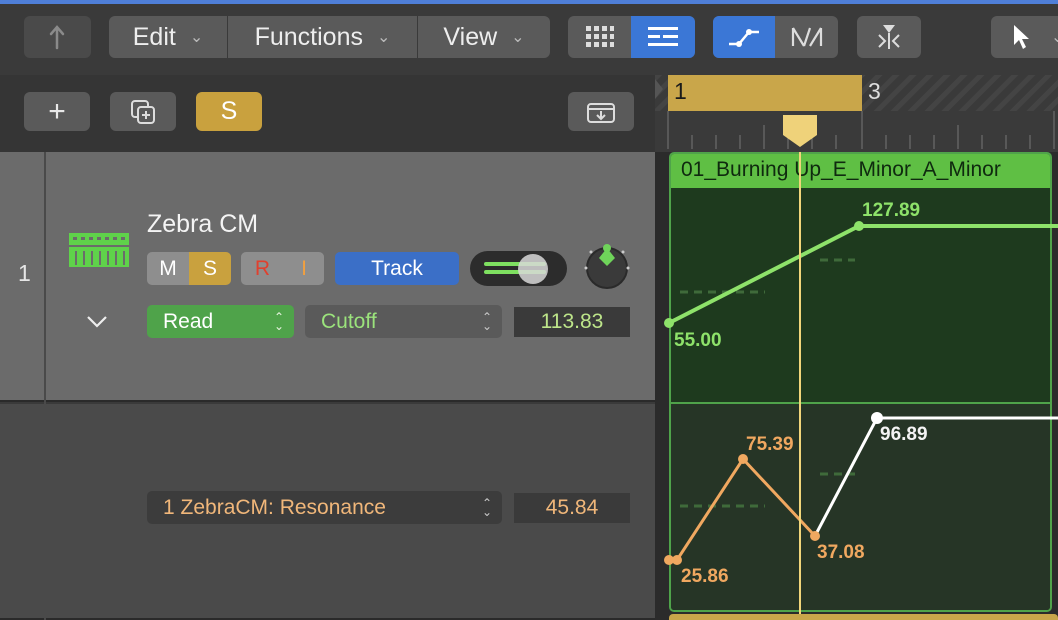 The image size is (1058, 620). I want to click on volume-slider, so click(518, 268).